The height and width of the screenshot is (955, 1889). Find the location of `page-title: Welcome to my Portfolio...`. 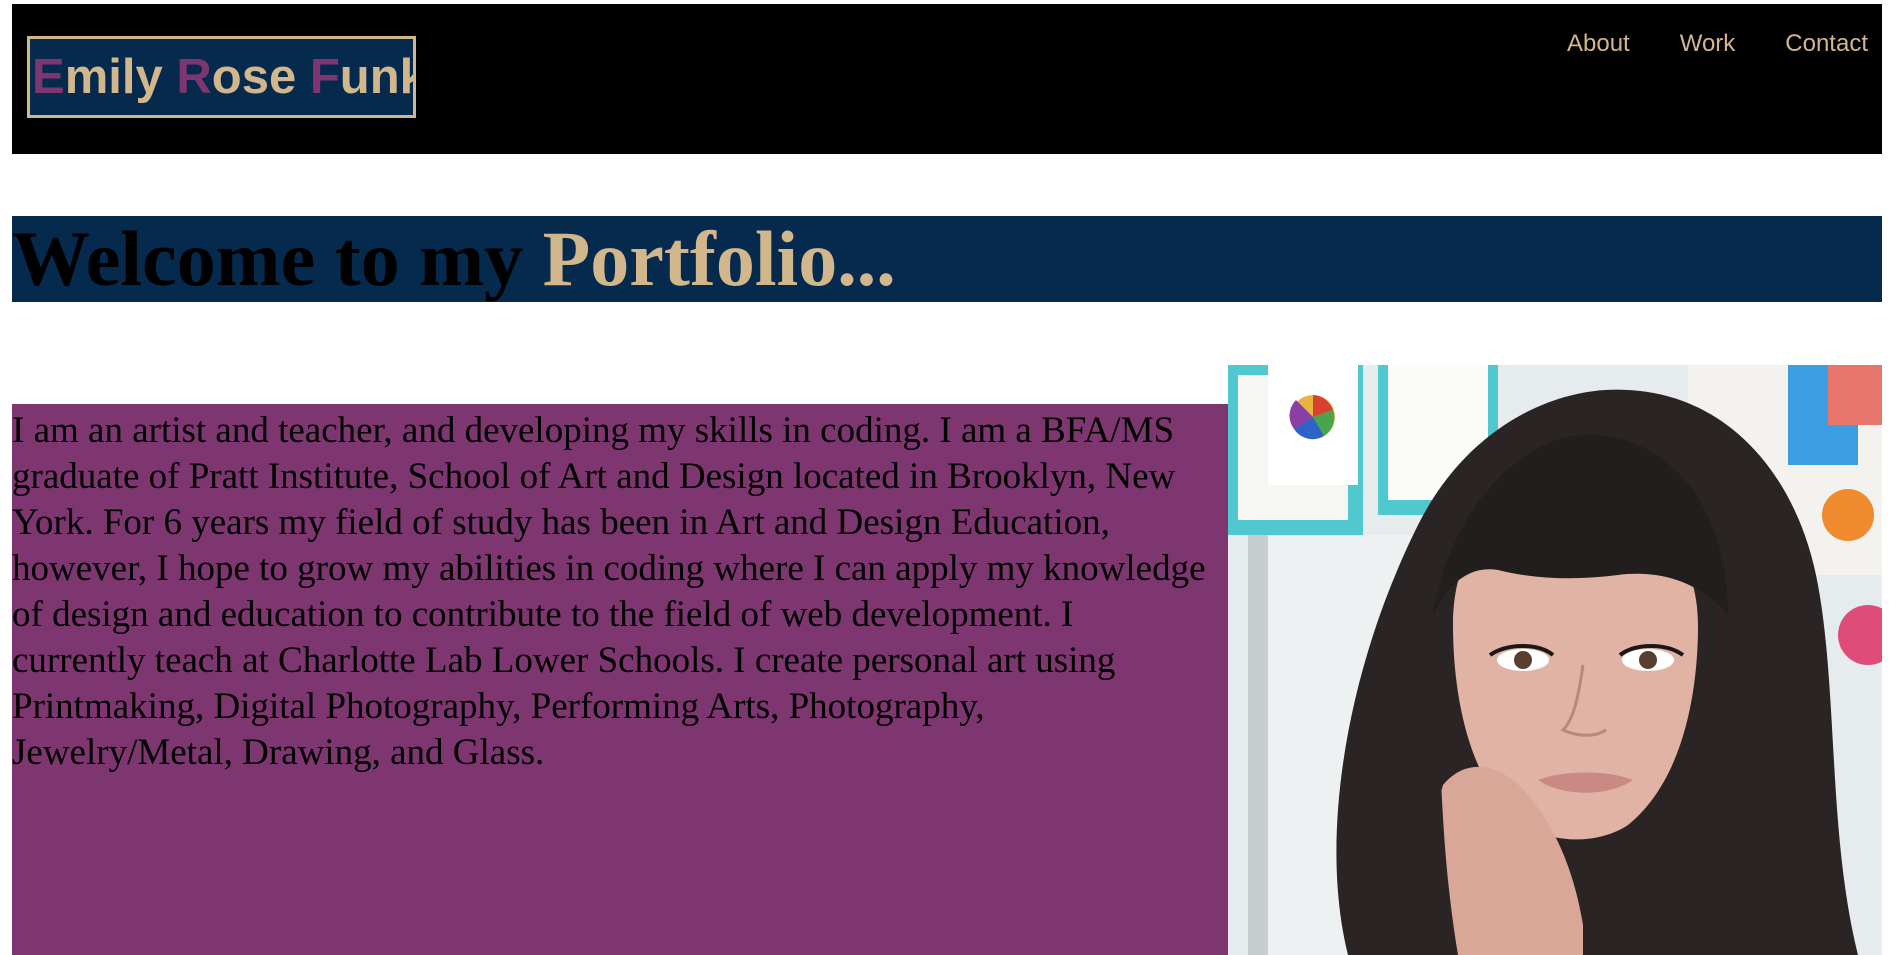

page-title: Welcome to my Portfolio... is located at coordinates (947, 259).